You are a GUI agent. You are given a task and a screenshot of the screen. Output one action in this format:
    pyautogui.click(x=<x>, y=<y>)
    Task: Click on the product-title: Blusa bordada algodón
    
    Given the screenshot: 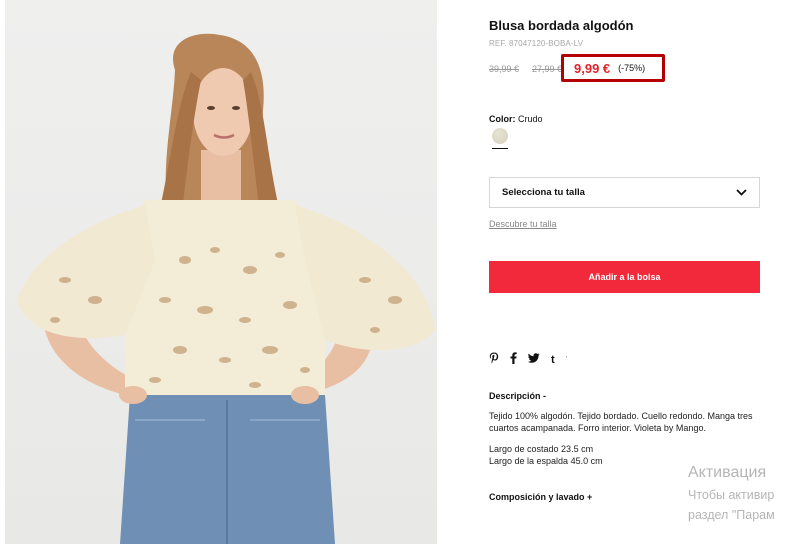 What is the action you would take?
    pyautogui.click(x=561, y=25)
    